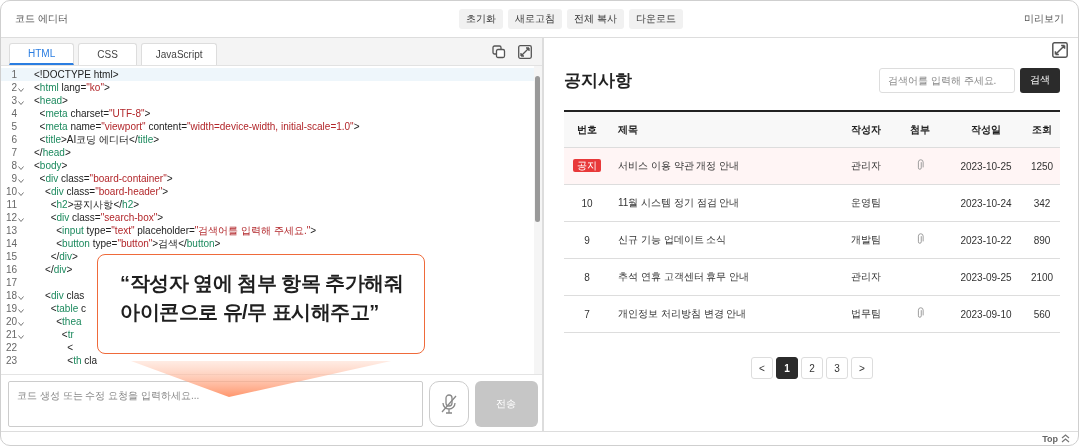 Image resolution: width=1079 pixels, height=446 pixels. What do you see at coordinates (11, 347) in the screenshot?
I see `line-number: 22` at bounding box center [11, 347].